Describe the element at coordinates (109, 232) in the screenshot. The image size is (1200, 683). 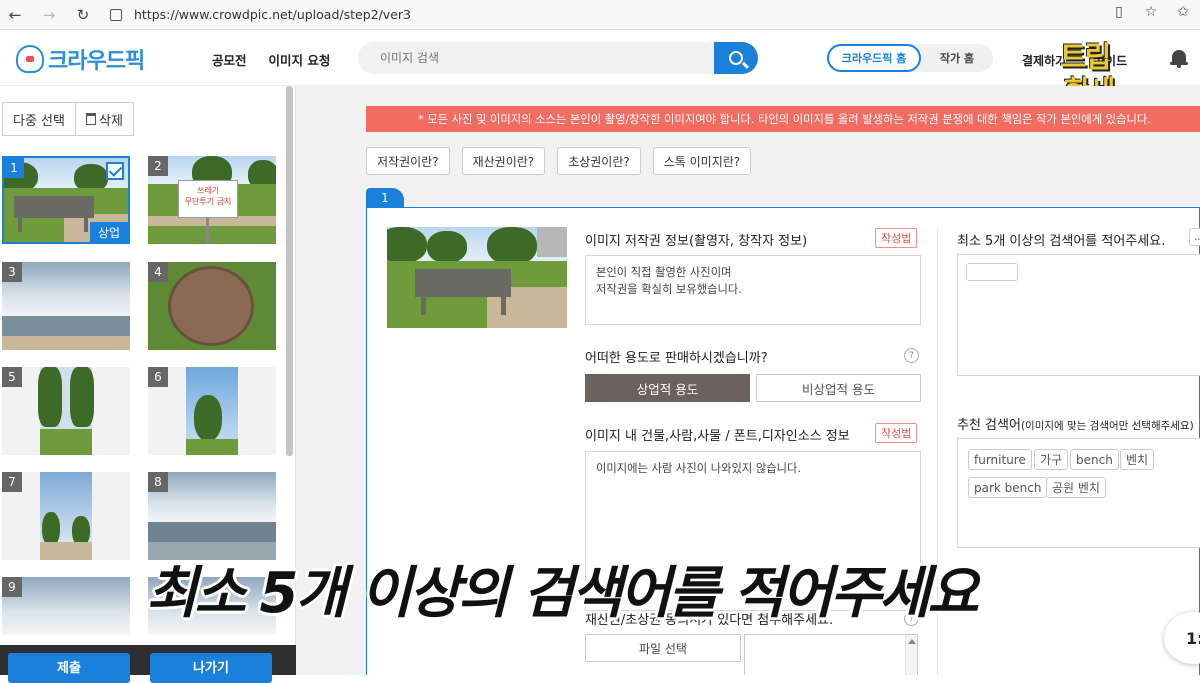
I see `commercial-tag: 상업` at that location.